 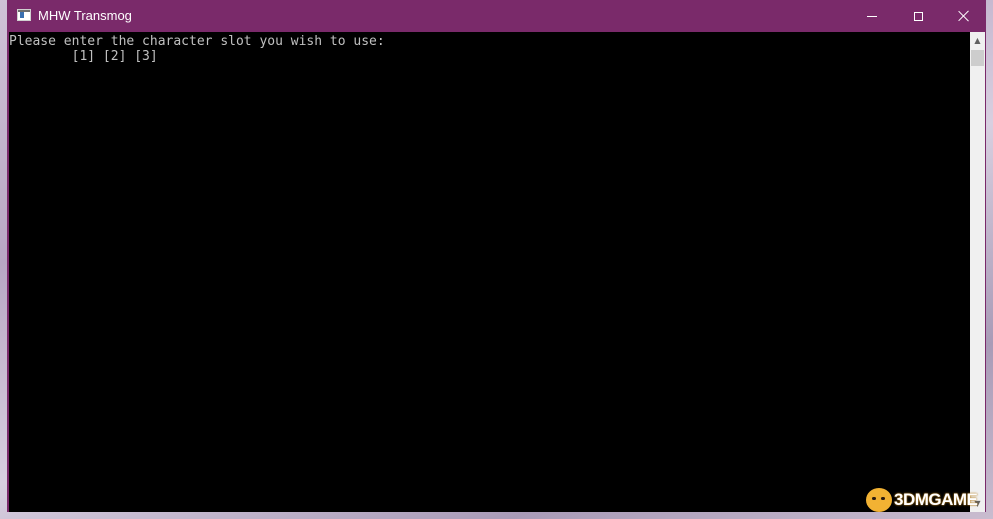 I want to click on watermark-logo: 3DMGAME, so click(x=922, y=500).